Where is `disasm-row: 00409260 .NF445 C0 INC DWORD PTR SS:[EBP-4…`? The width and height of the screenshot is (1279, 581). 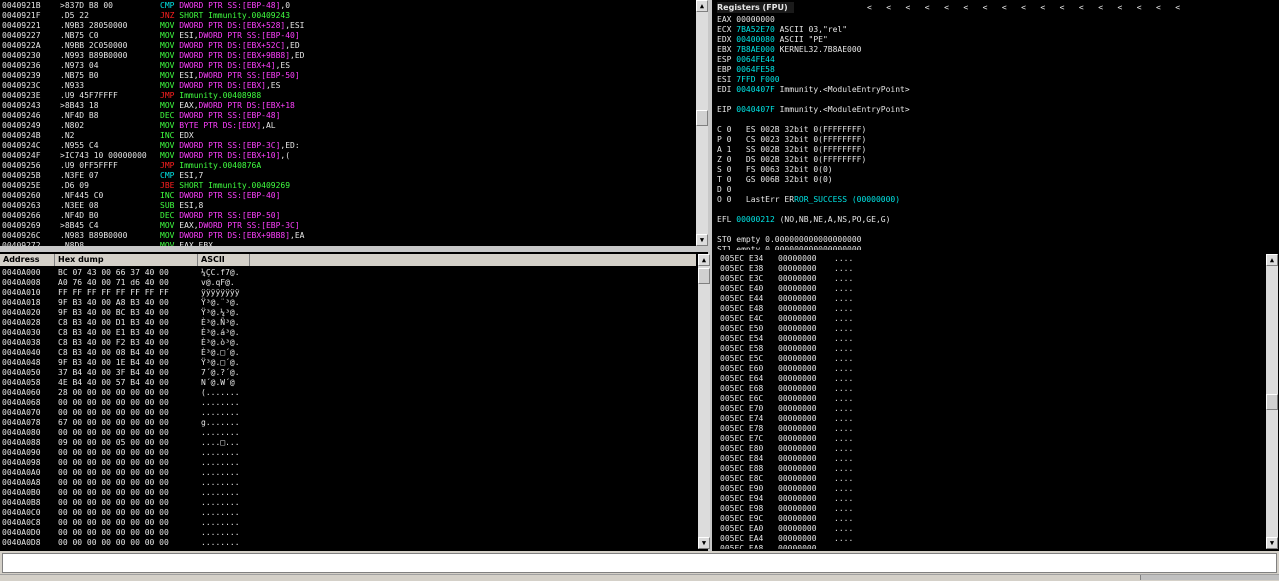 disasm-row: 00409260 .NF445 C0 INC DWORD PTR SS:[EBP-4… is located at coordinates (347, 196).